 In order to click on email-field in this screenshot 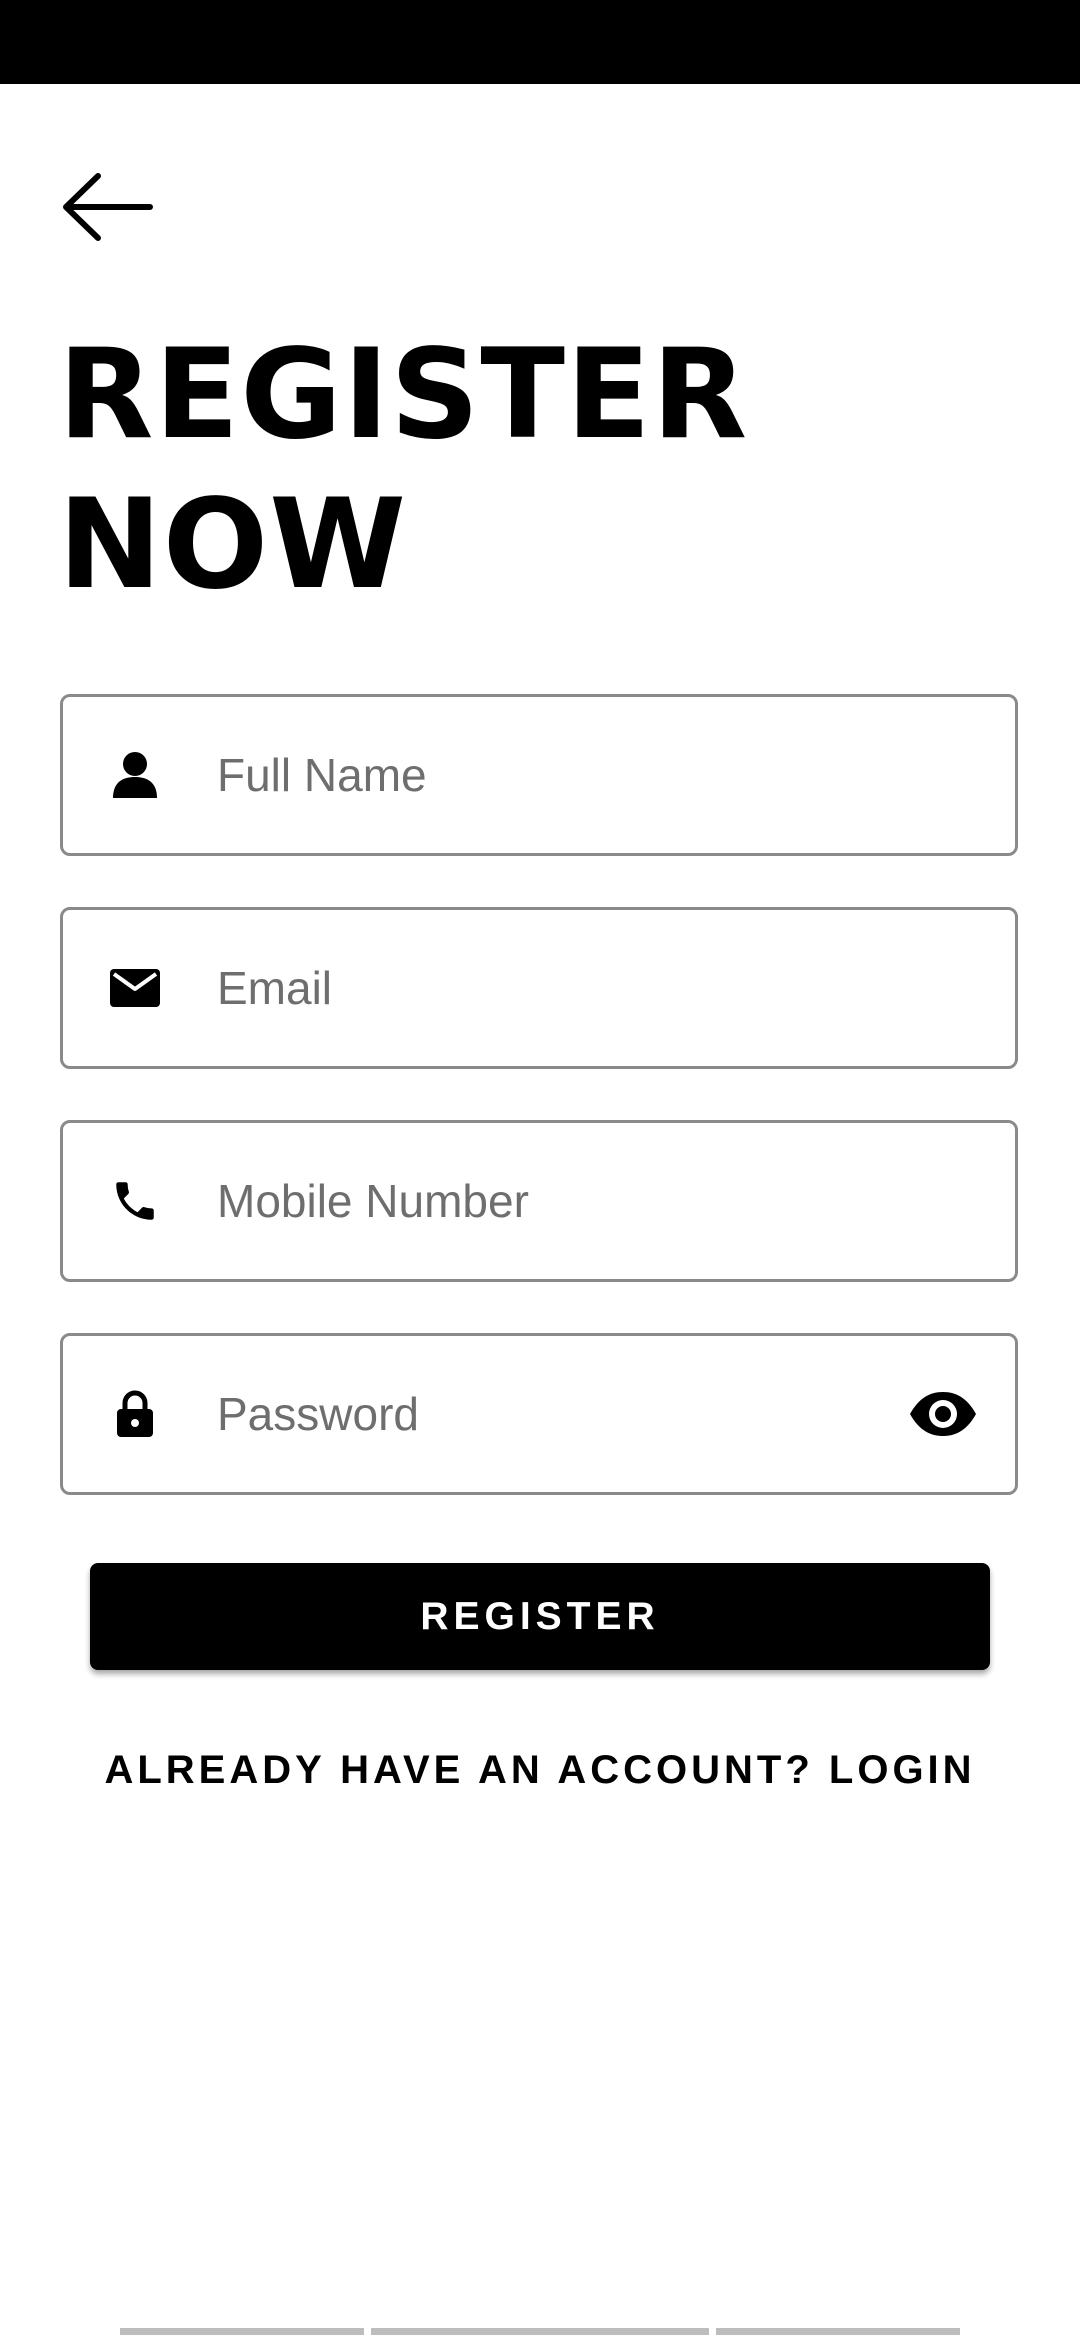, I will do `click(539, 988)`.